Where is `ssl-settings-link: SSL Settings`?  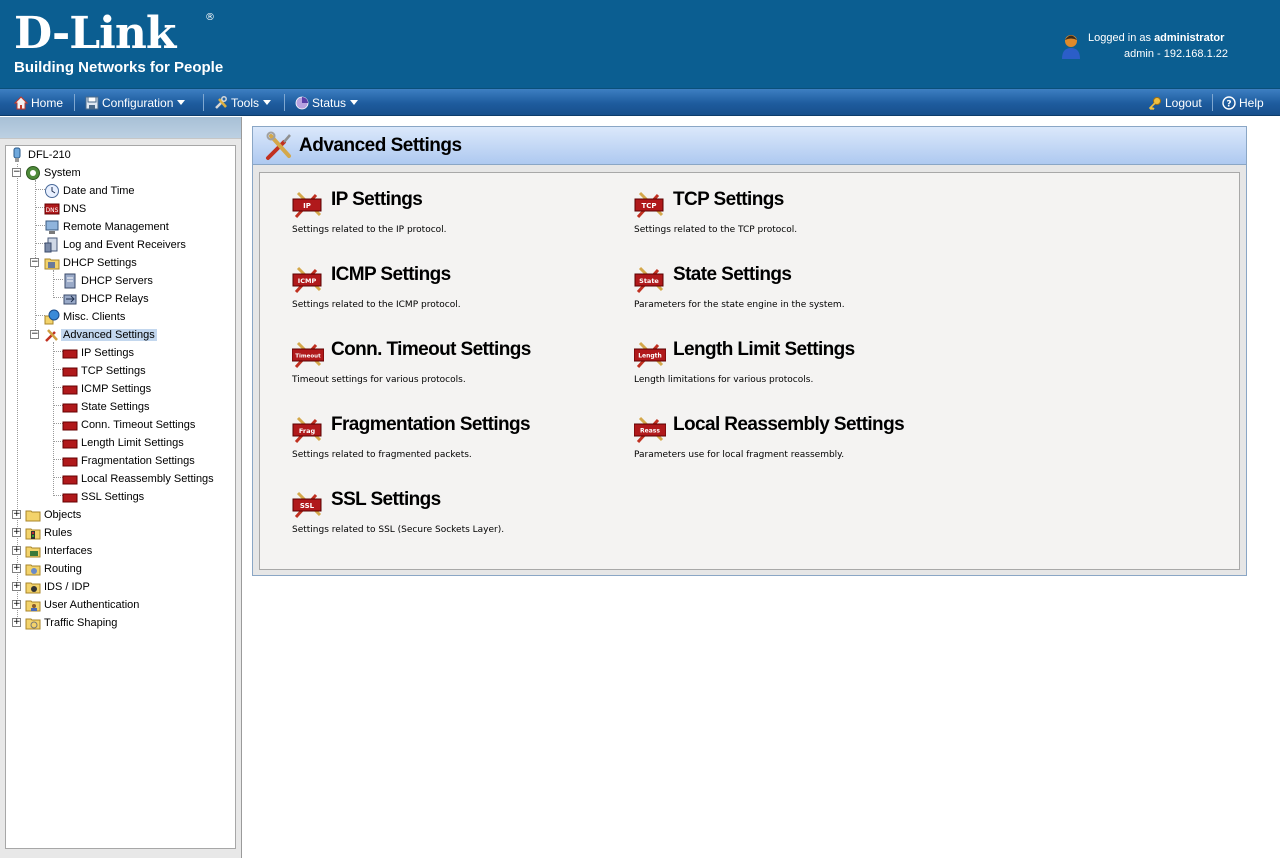 ssl-settings-link: SSL Settings is located at coordinates (386, 500).